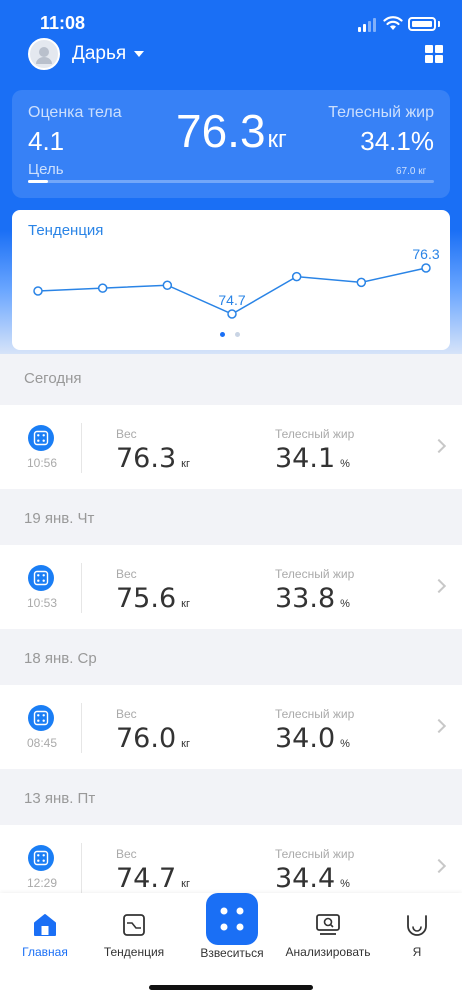  What do you see at coordinates (305, 738) in the screenshot?
I see `body-fat-number: 34.0` at bounding box center [305, 738].